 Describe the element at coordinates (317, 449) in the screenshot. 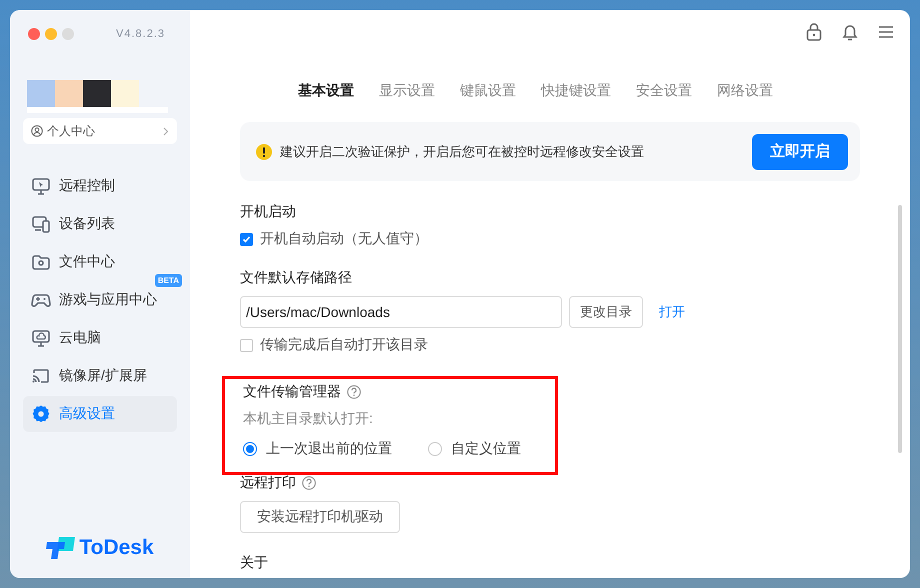

I see `radio-option: 上一次退出前的位置` at that location.